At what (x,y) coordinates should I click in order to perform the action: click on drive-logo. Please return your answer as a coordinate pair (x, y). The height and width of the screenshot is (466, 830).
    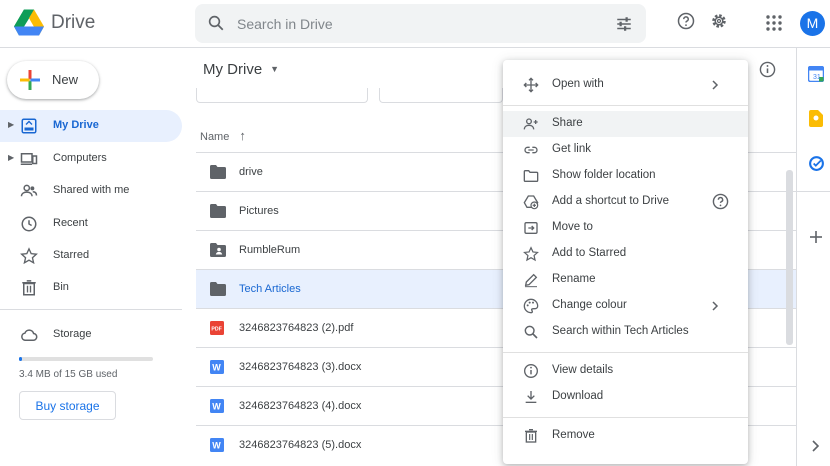
    Looking at the image, I should click on (29, 23).